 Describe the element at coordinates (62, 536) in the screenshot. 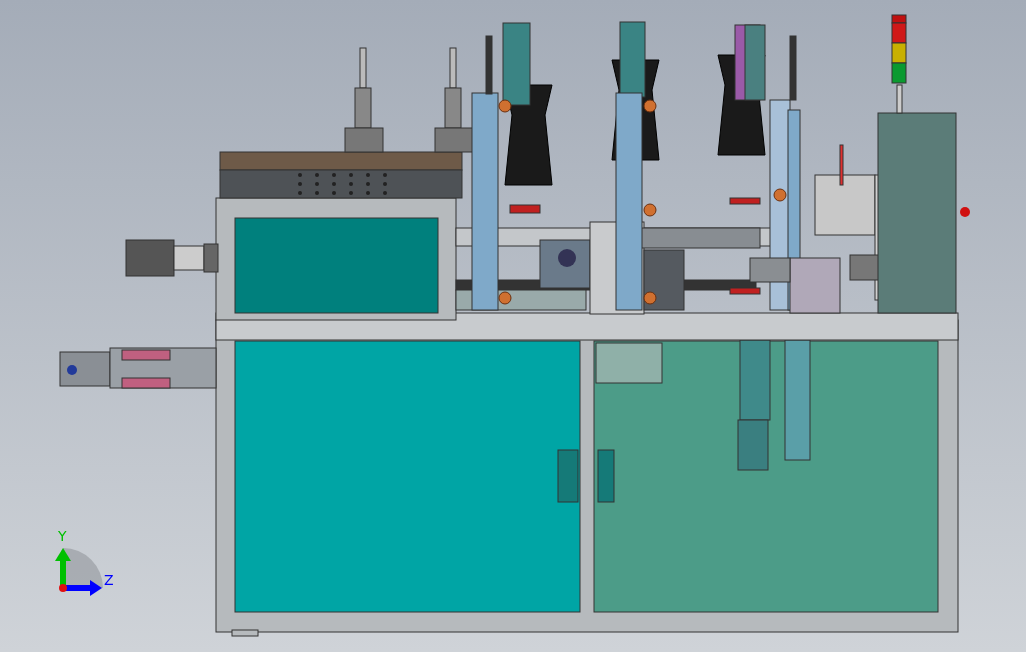

I see `axis-label: Y` at that location.